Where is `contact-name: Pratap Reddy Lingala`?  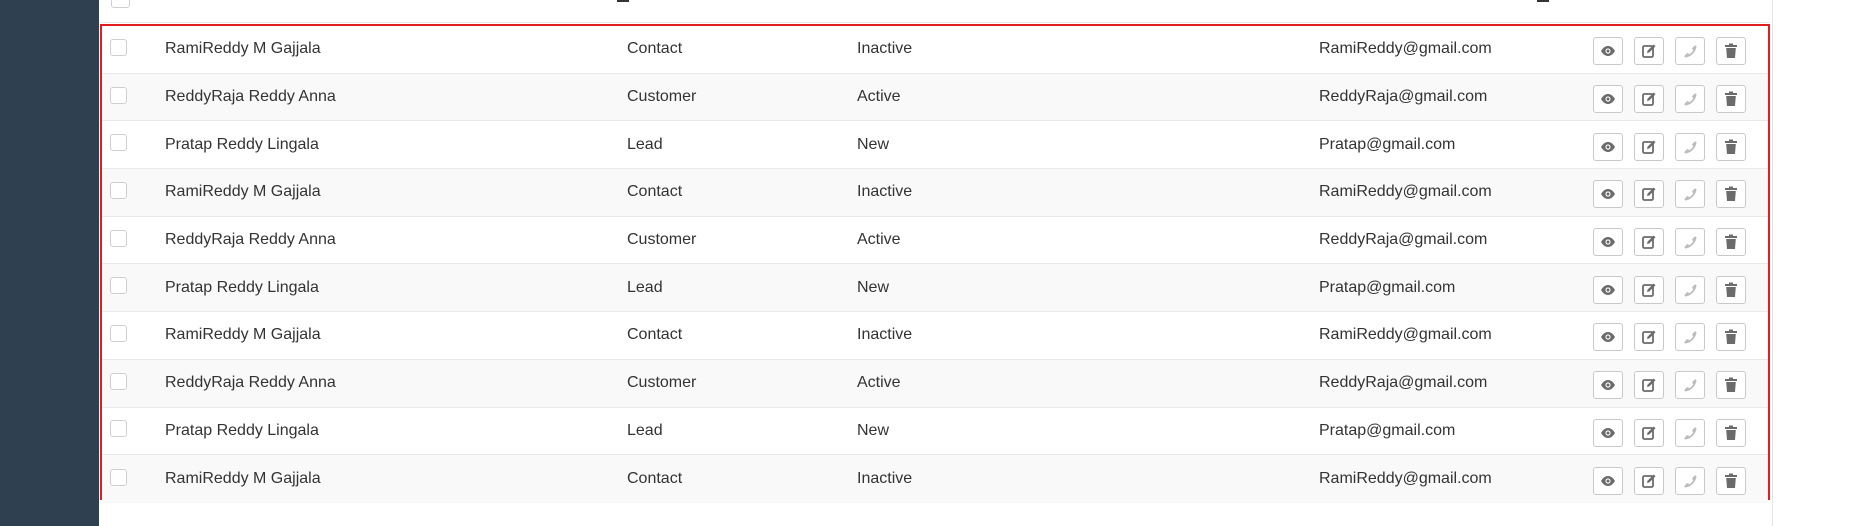 contact-name: Pratap Reddy Lingala is located at coordinates (242, 430).